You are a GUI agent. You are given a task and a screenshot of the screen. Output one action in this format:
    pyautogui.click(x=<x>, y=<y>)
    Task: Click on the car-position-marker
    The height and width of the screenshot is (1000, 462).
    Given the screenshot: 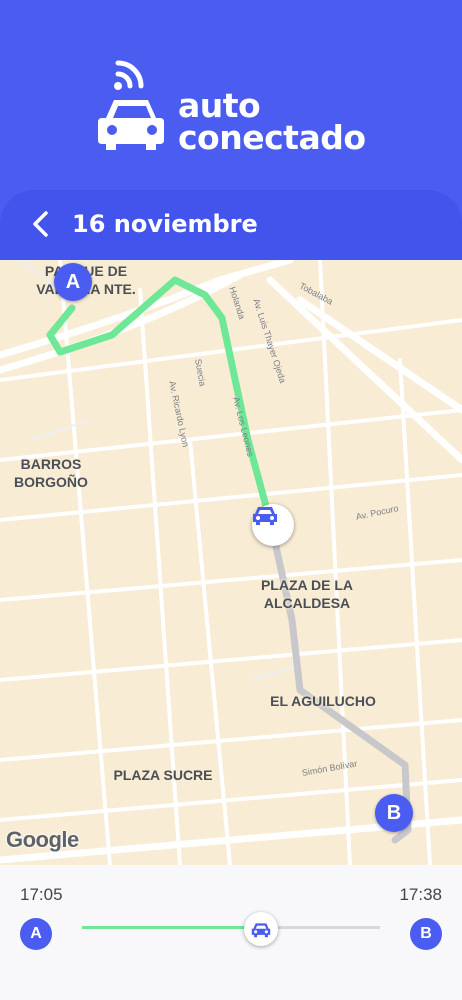 What is the action you would take?
    pyautogui.click(x=273, y=525)
    